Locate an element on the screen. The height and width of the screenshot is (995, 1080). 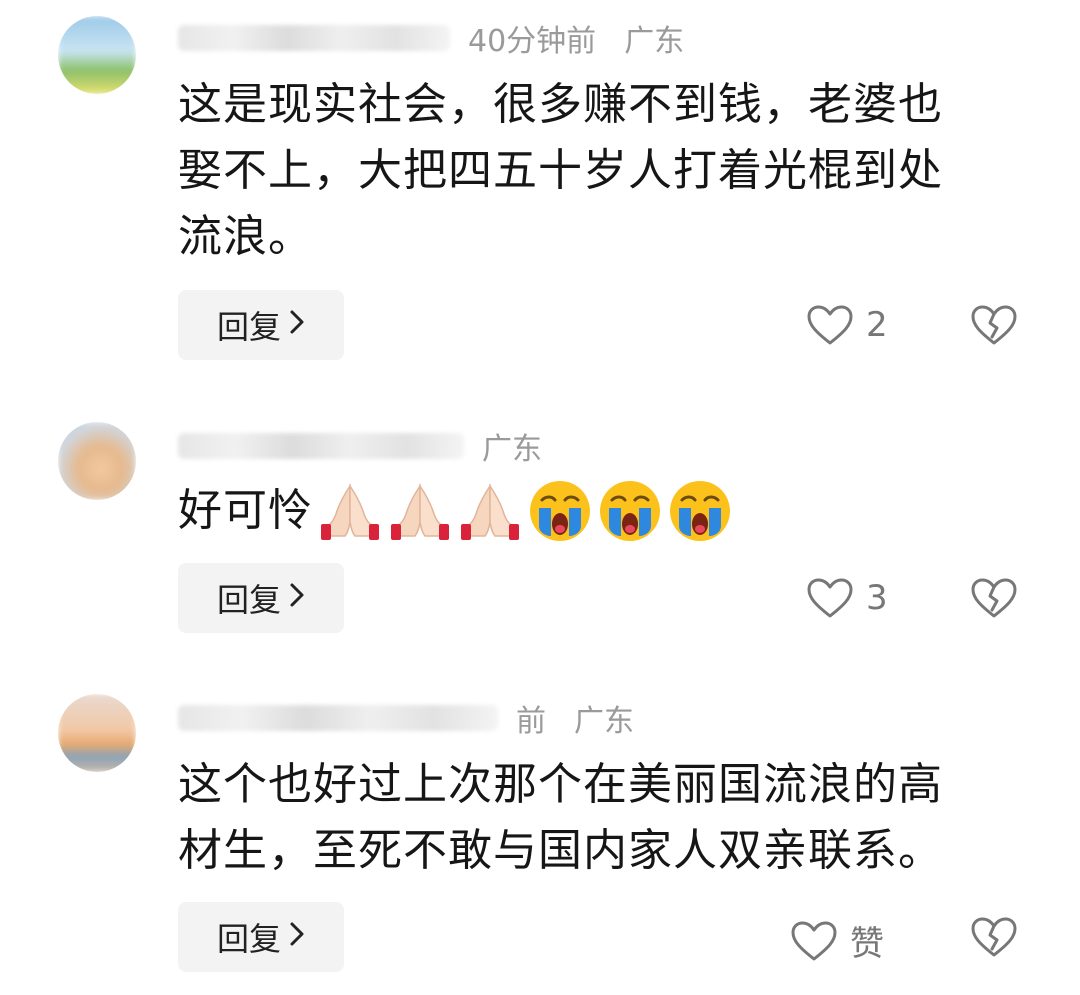
comment-time: 40分钟前 is located at coordinates (532, 41).